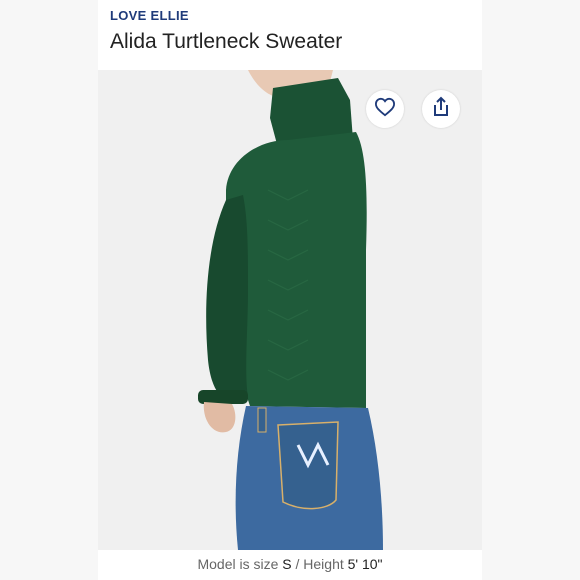 The width and height of the screenshot is (580, 580). What do you see at coordinates (287, 564) in the screenshot?
I see `size-value: S` at bounding box center [287, 564].